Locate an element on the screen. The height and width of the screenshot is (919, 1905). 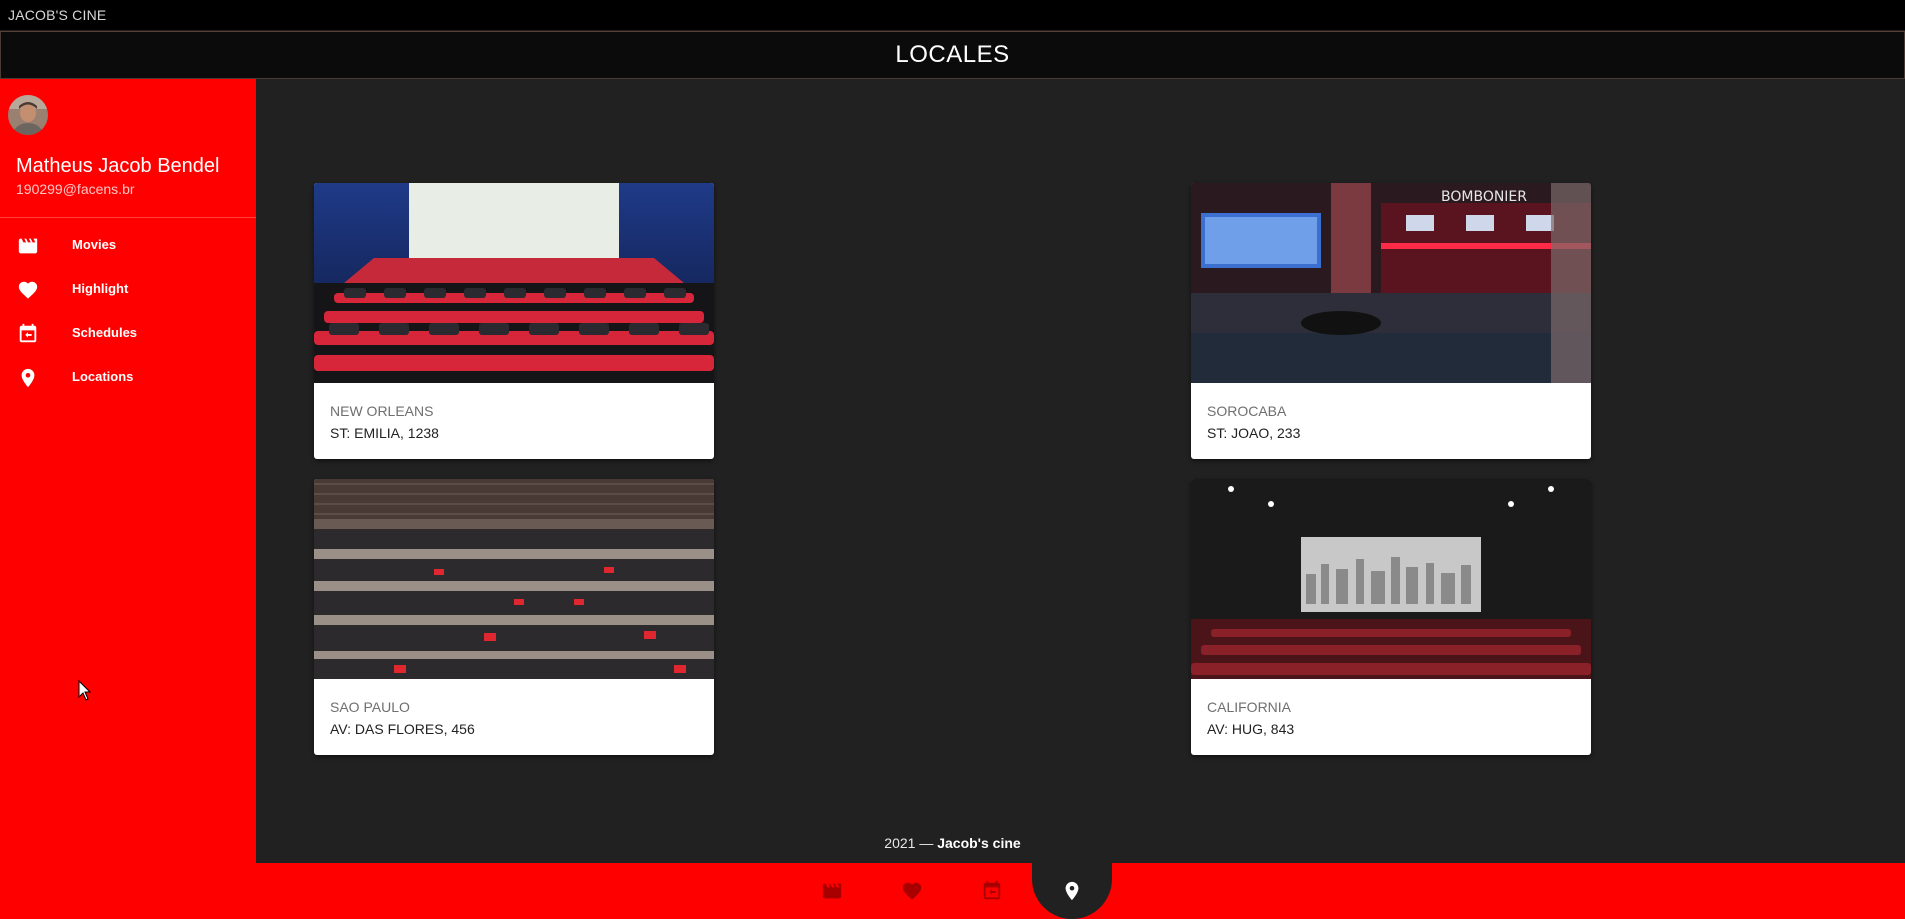
sidebar-item-label: Highlight is located at coordinates (100, 288).